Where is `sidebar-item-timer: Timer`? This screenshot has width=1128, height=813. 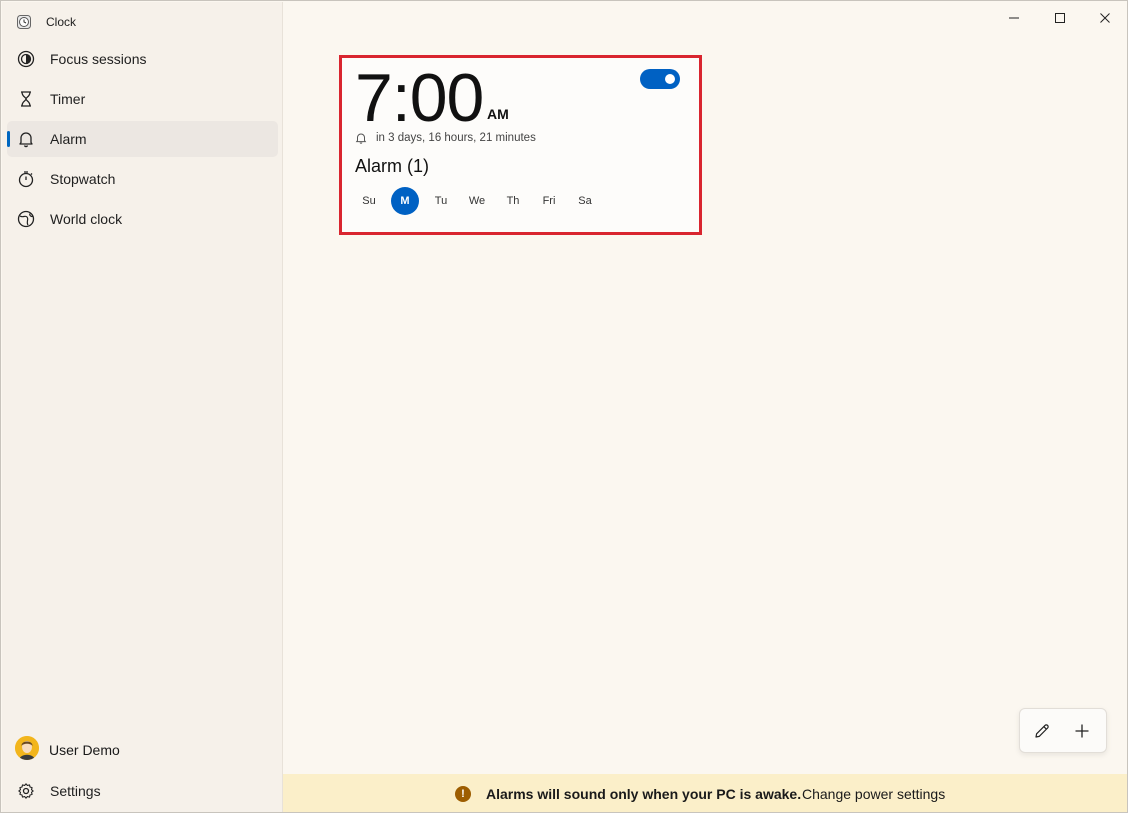 sidebar-item-timer: Timer is located at coordinates (142, 99).